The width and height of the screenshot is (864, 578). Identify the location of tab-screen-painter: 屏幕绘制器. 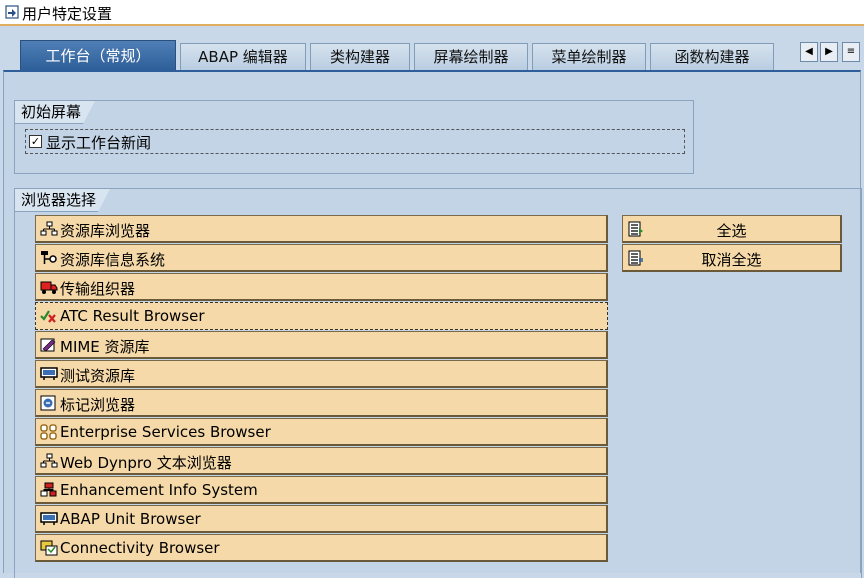
(471, 56).